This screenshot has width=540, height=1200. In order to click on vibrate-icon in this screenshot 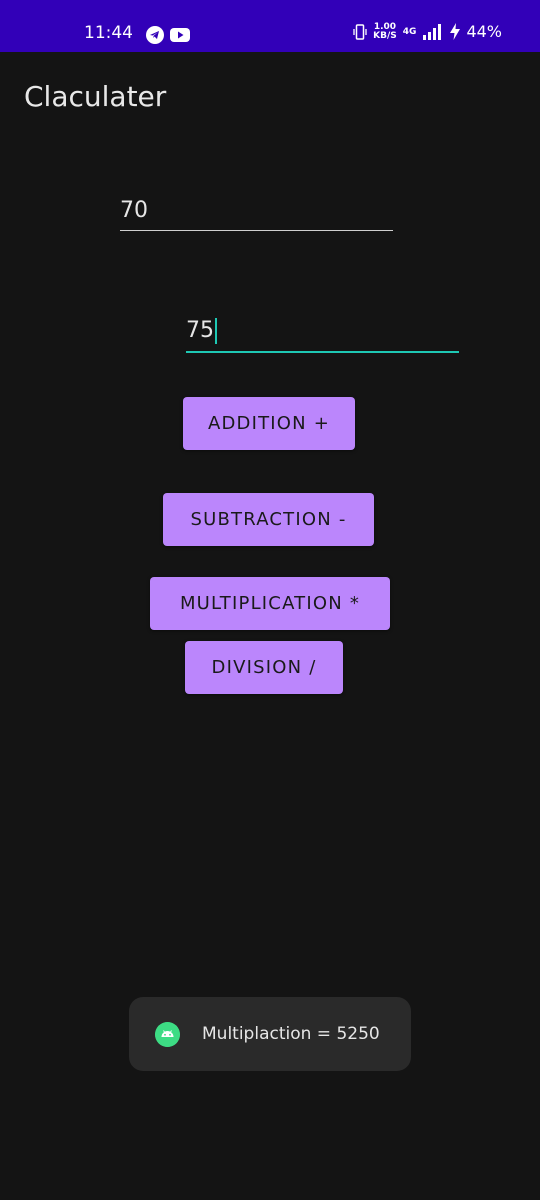, I will do `click(360, 31)`.